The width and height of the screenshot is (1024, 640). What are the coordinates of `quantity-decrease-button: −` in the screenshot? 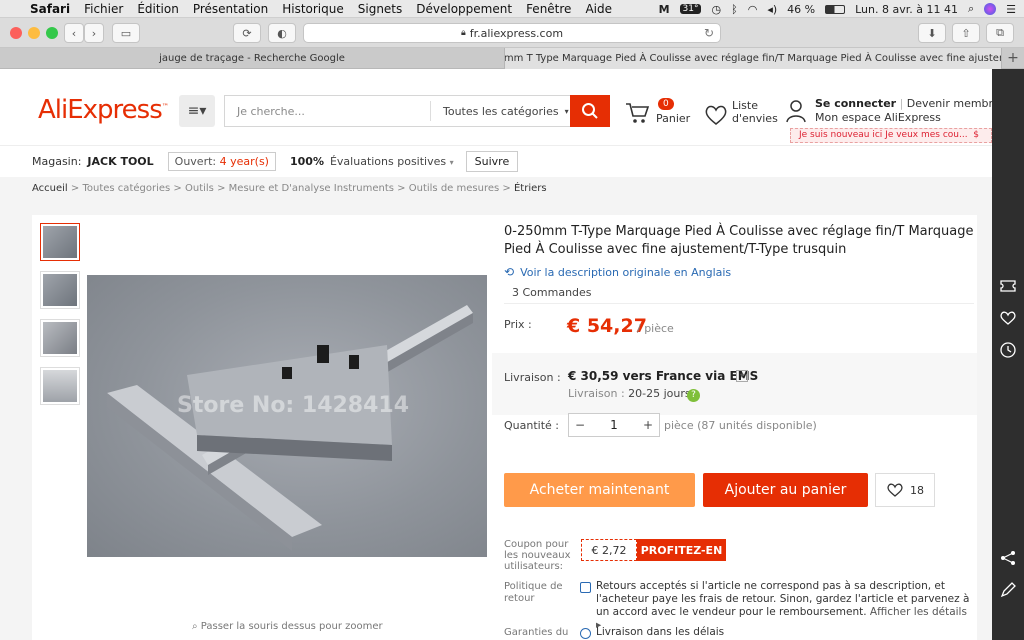 It's located at (580, 425).